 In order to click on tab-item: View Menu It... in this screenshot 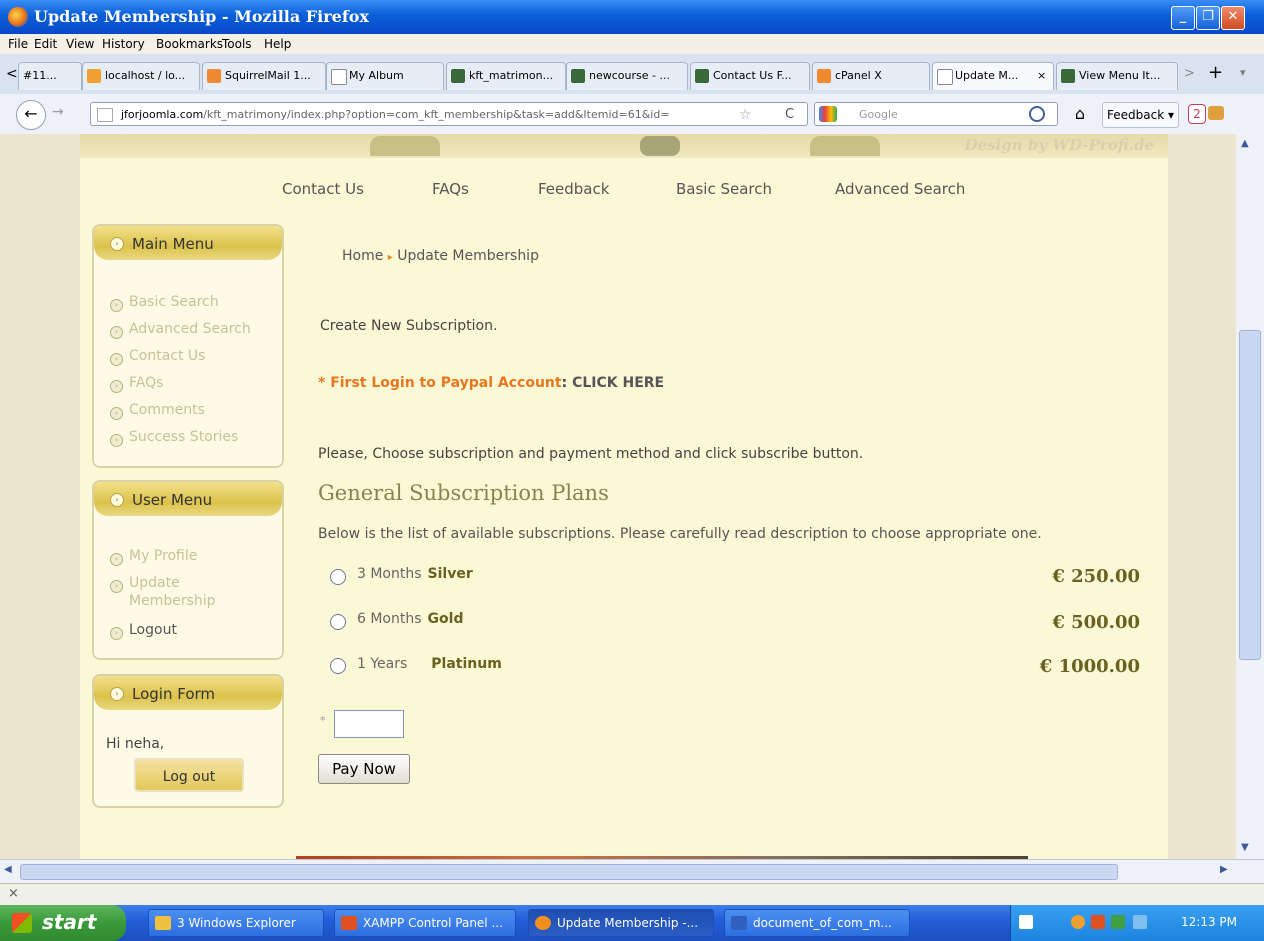, I will do `click(1117, 76)`.